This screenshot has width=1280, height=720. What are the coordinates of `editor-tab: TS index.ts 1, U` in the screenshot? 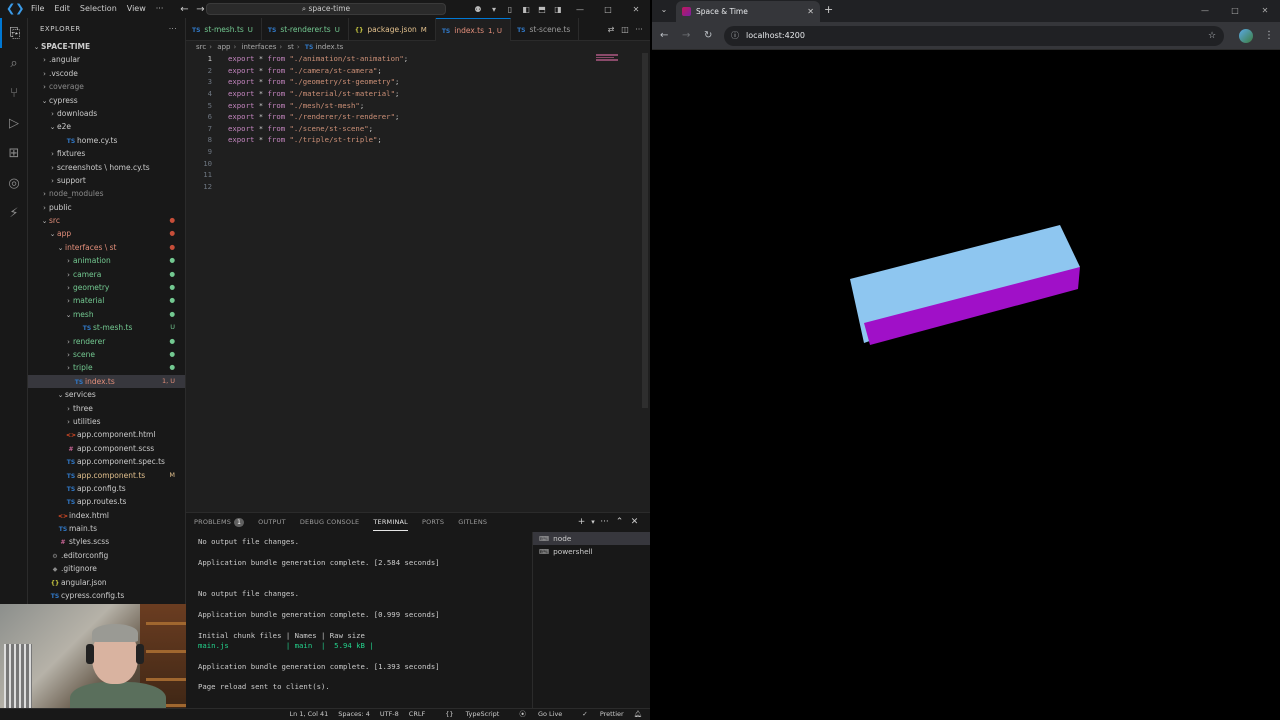 It's located at (473, 29).